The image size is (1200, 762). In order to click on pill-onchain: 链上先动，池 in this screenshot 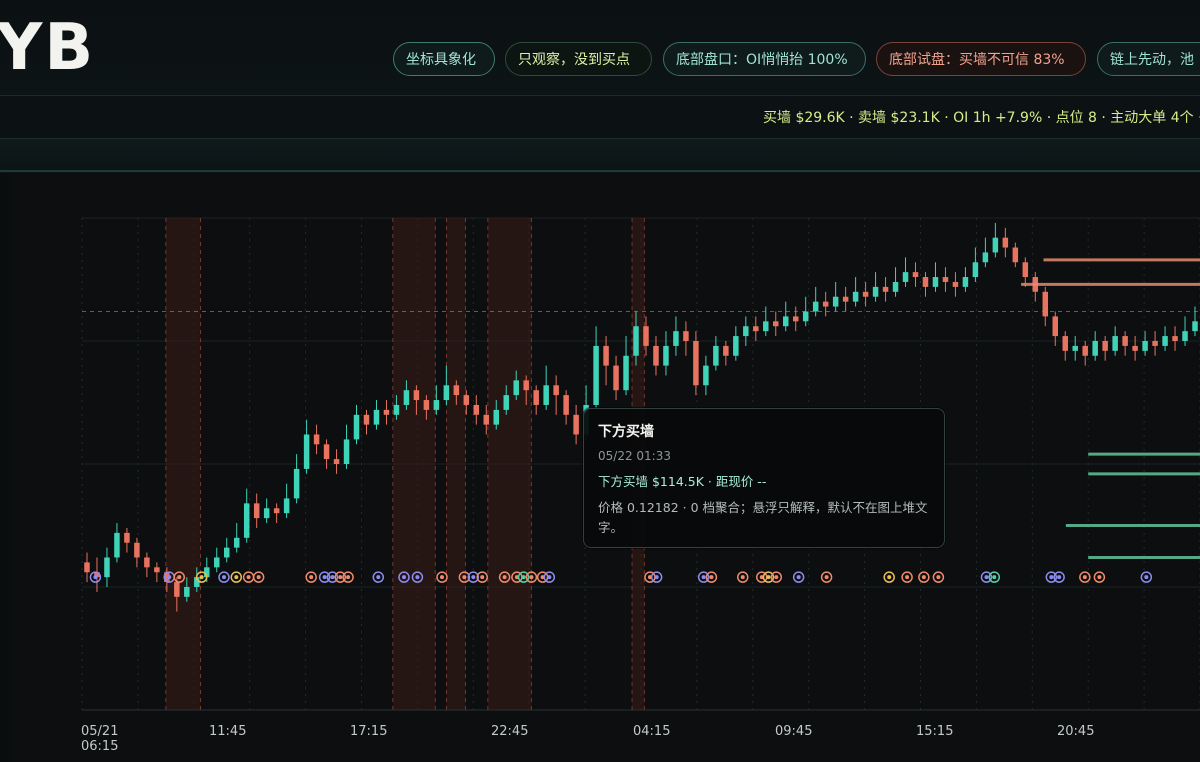, I will do `click(1148, 59)`.